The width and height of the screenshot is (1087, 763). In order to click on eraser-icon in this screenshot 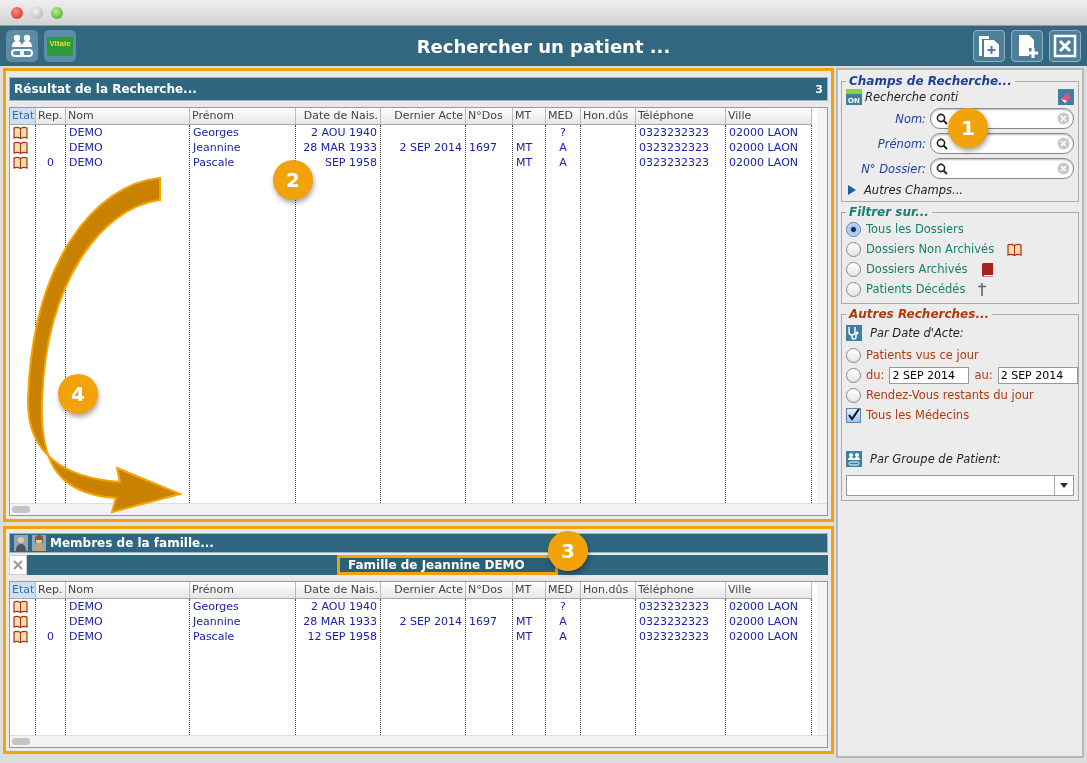, I will do `click(1066, 97)`.